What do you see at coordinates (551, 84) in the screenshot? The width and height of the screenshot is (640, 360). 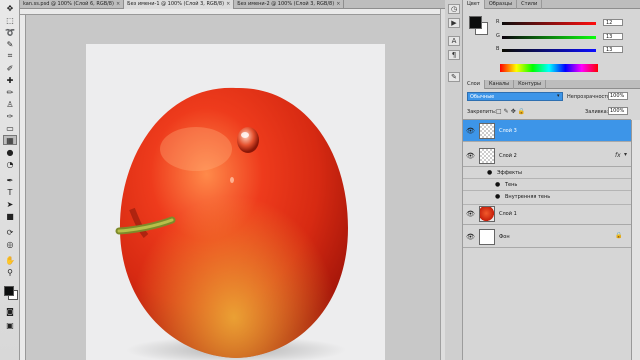 I see `layers-panel-tabs: Слои Каналы Контуры` at bounding box center [551, 84].